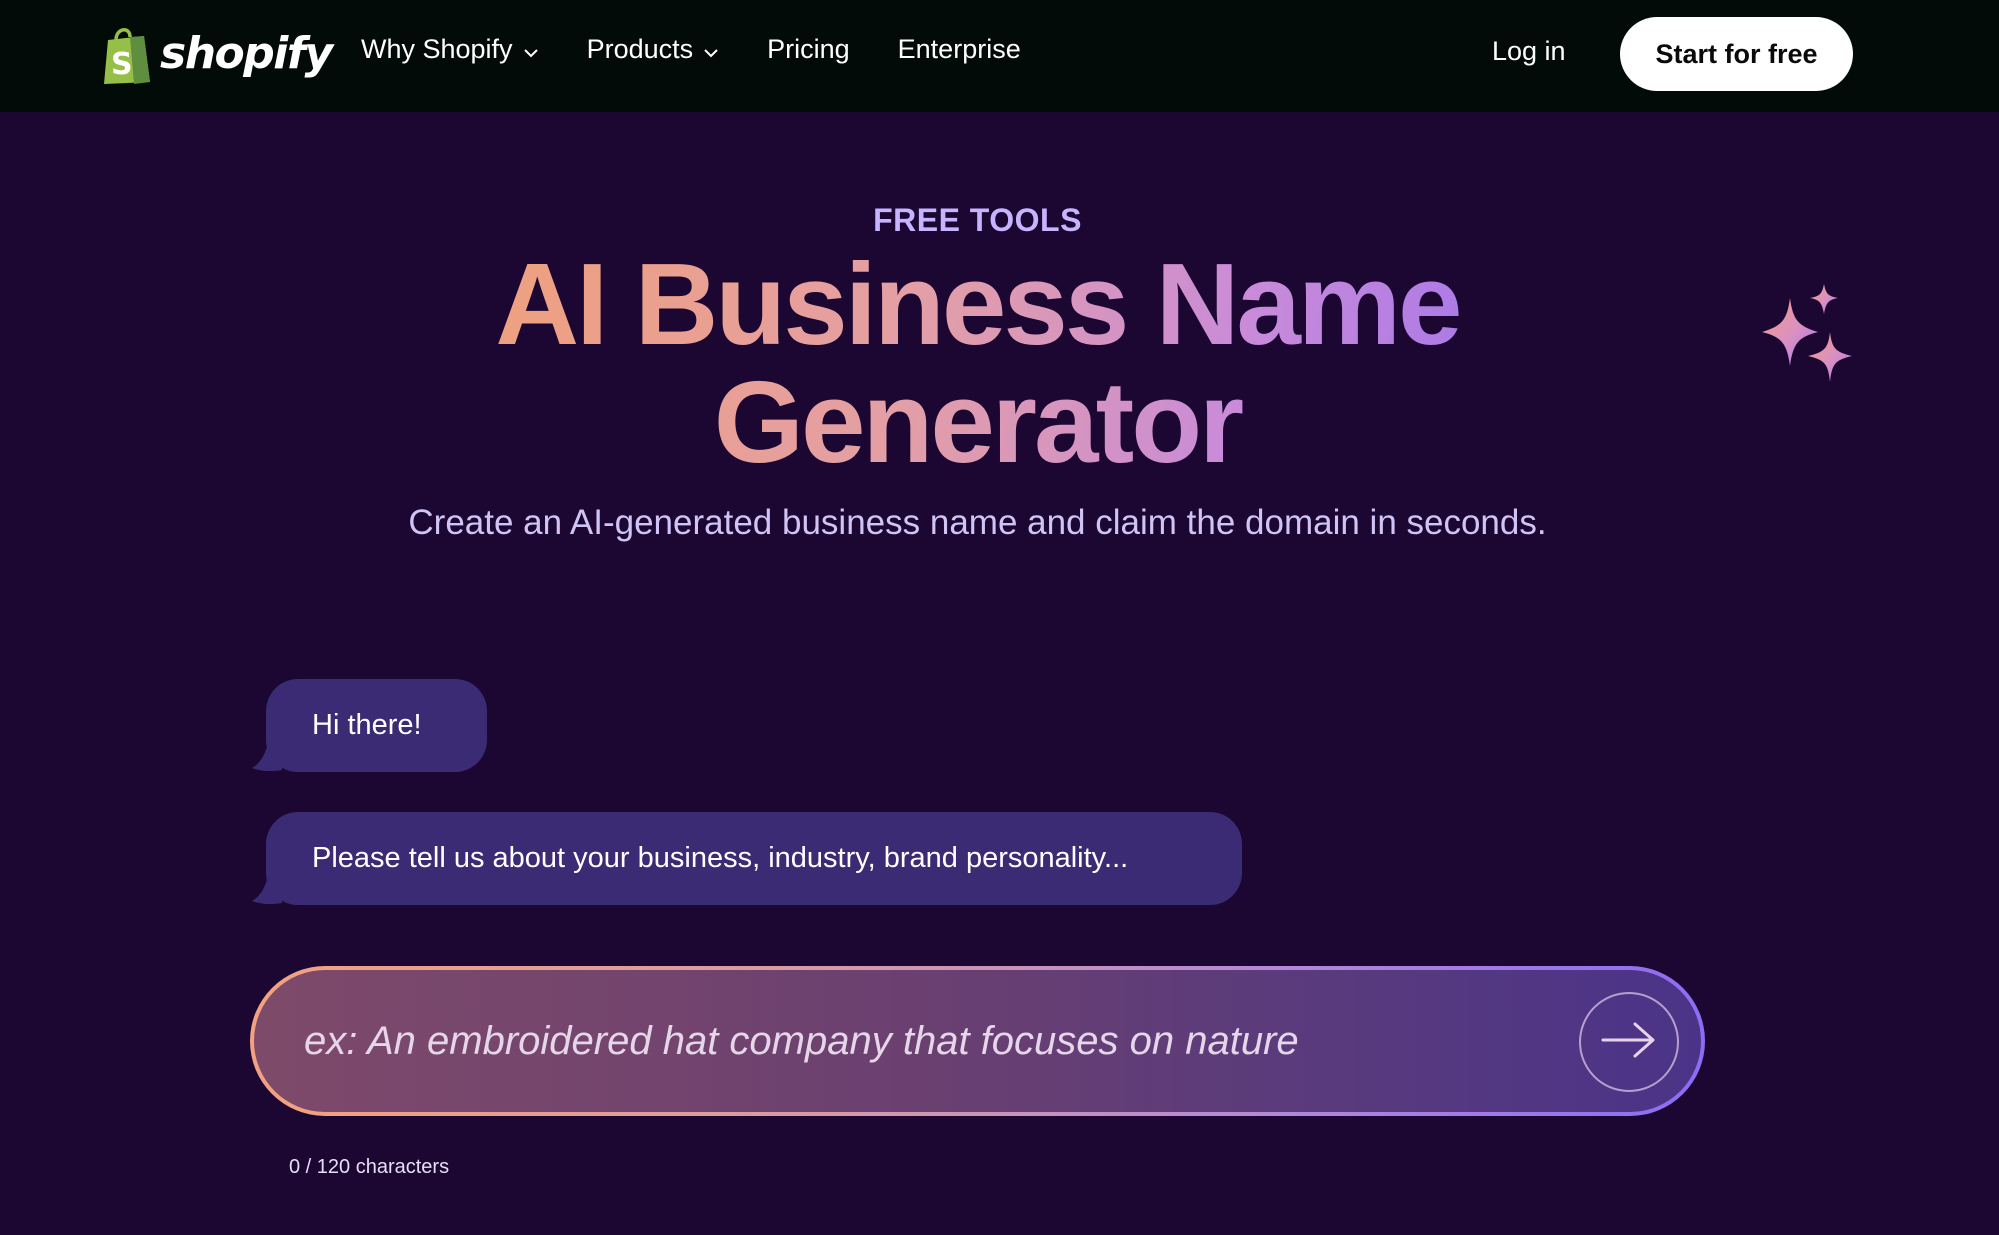  Describe the element at coordinates (246, 53) in the screenshot. I see `shopify-wordmark: shopify` at that location.